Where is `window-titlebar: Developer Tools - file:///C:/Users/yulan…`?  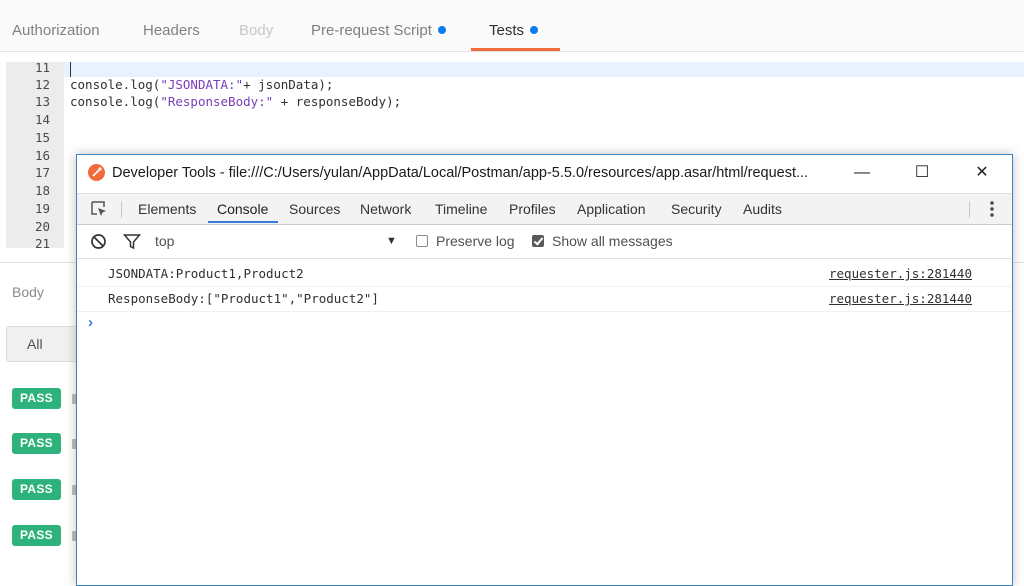 window-titlebar: Developer Tools - file:///C:/Users/yulan… is located at coordinates (544, 173).